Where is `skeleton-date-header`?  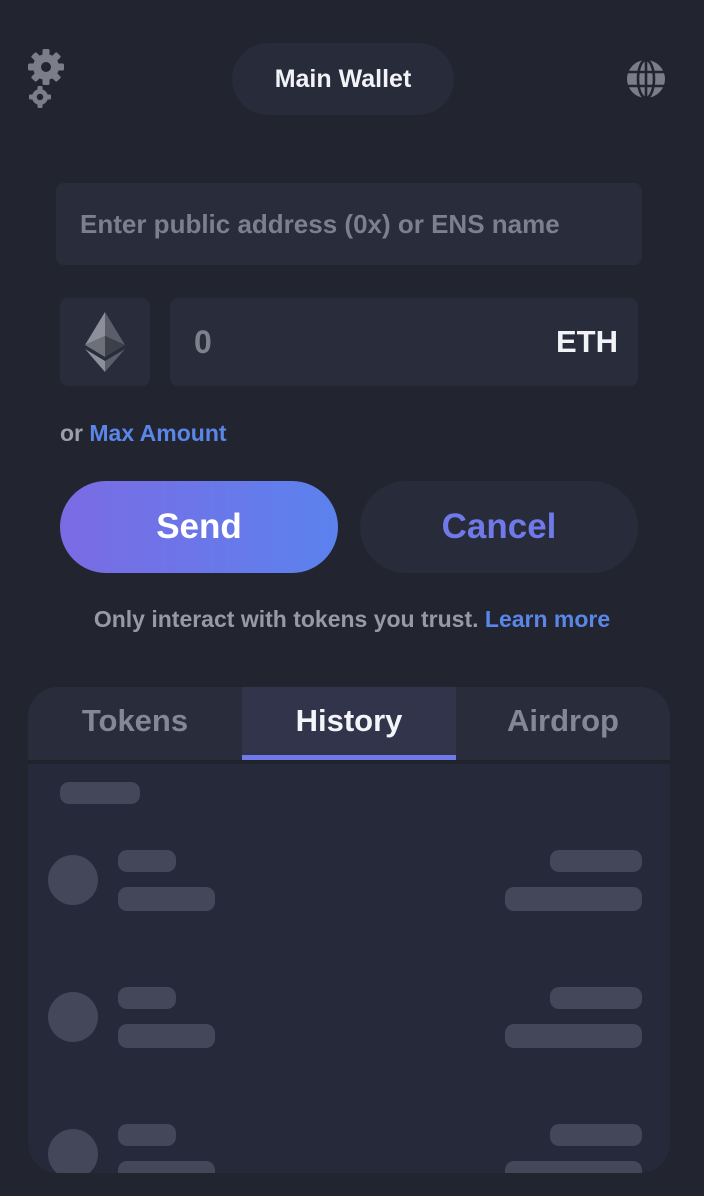 skeleton-date-header is located at coordinates (100, 793).